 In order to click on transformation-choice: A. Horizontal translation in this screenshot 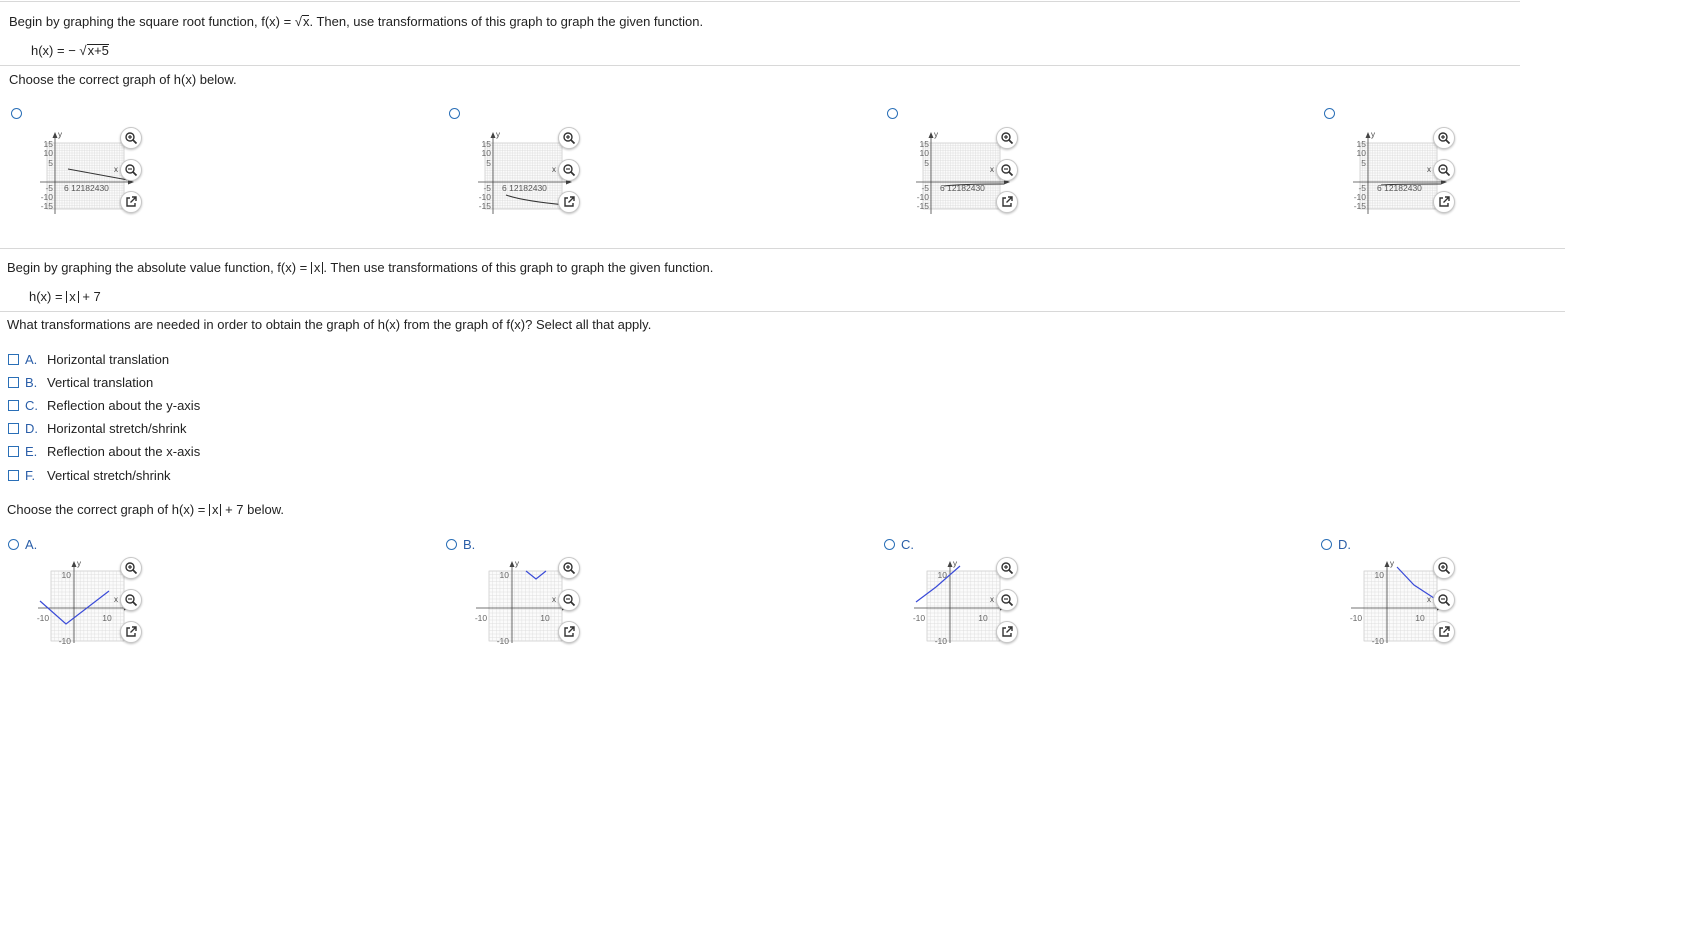, I will do `click(88, 359)`.